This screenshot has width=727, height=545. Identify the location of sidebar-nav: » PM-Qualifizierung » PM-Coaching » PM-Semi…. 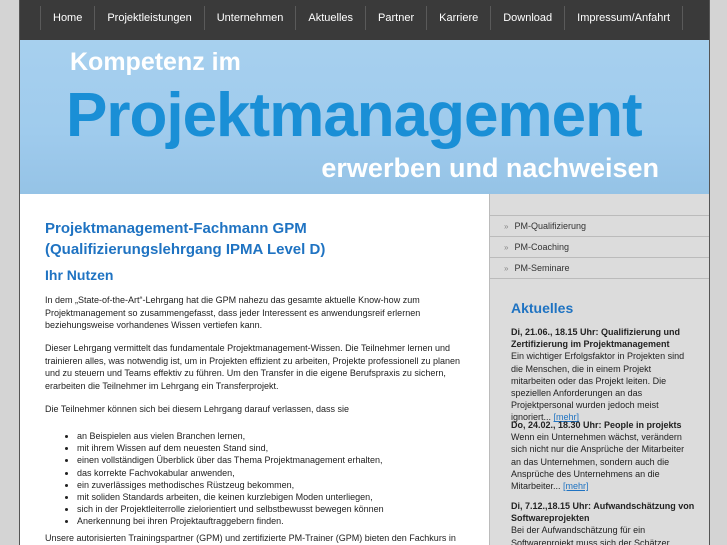
(599, 247).